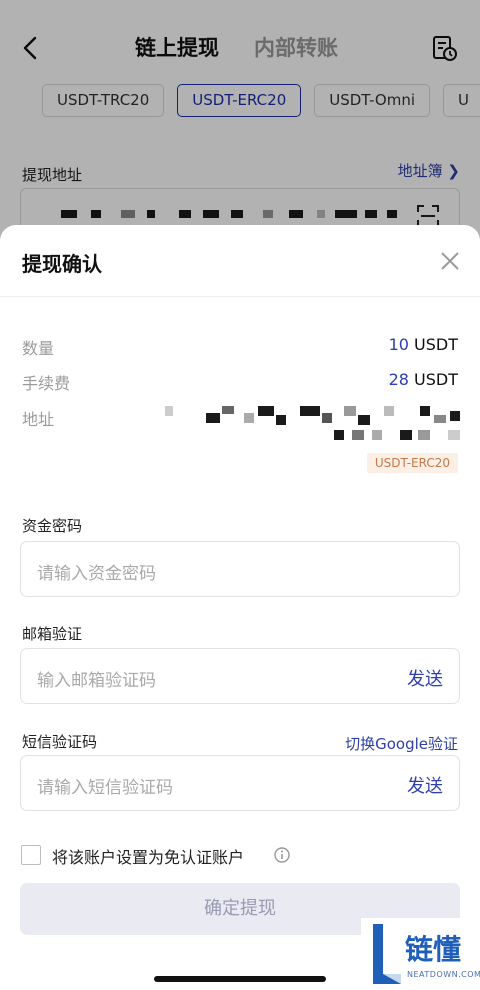 This screenshot has height=990, width=480. Describe the element at coordinates (412, 463) in the screenshot. I see `network-tag: USDT-ERC20` at that location.